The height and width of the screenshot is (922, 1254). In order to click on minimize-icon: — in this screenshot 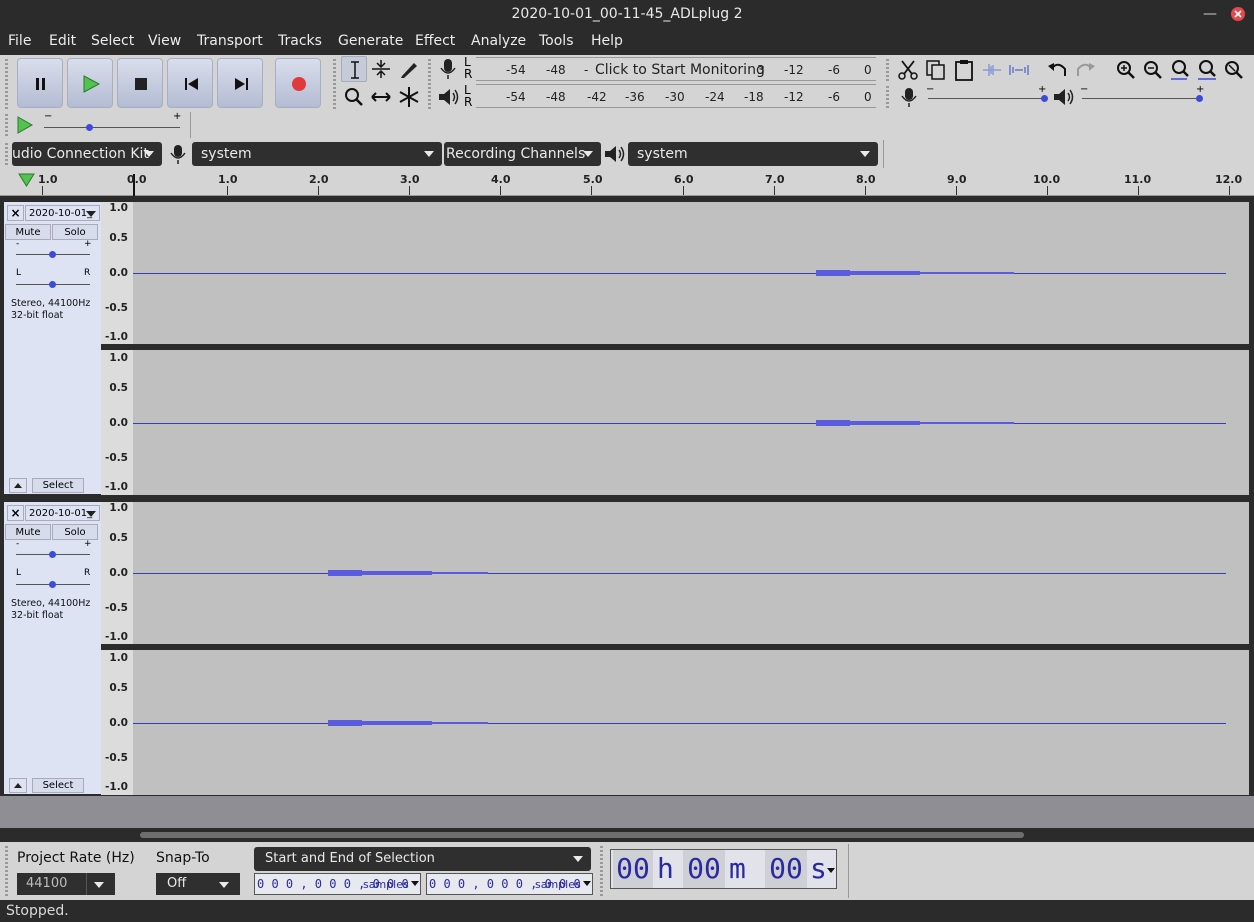, I will do `click(1210, 14)`.